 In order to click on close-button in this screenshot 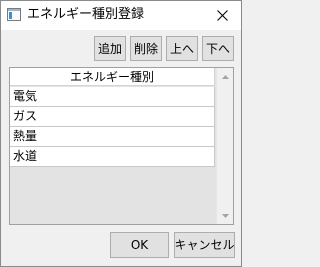, I will do `click(222, 15)`.